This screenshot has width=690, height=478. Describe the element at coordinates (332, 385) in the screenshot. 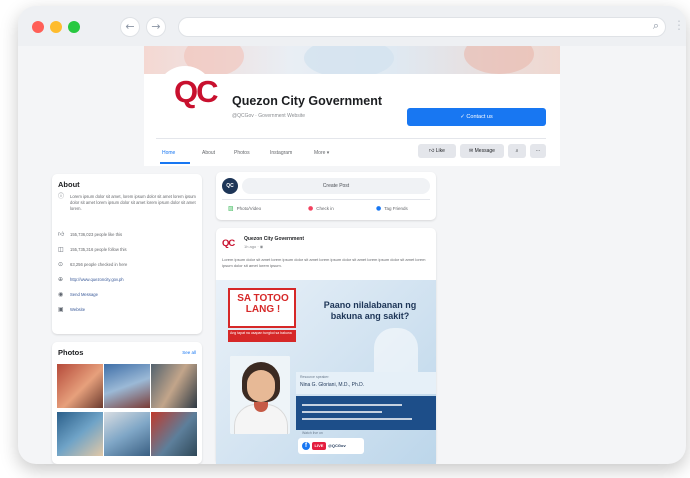

I see `speaker-name: Nina G. Gloriani, M.D., Ph.D.` at that location.